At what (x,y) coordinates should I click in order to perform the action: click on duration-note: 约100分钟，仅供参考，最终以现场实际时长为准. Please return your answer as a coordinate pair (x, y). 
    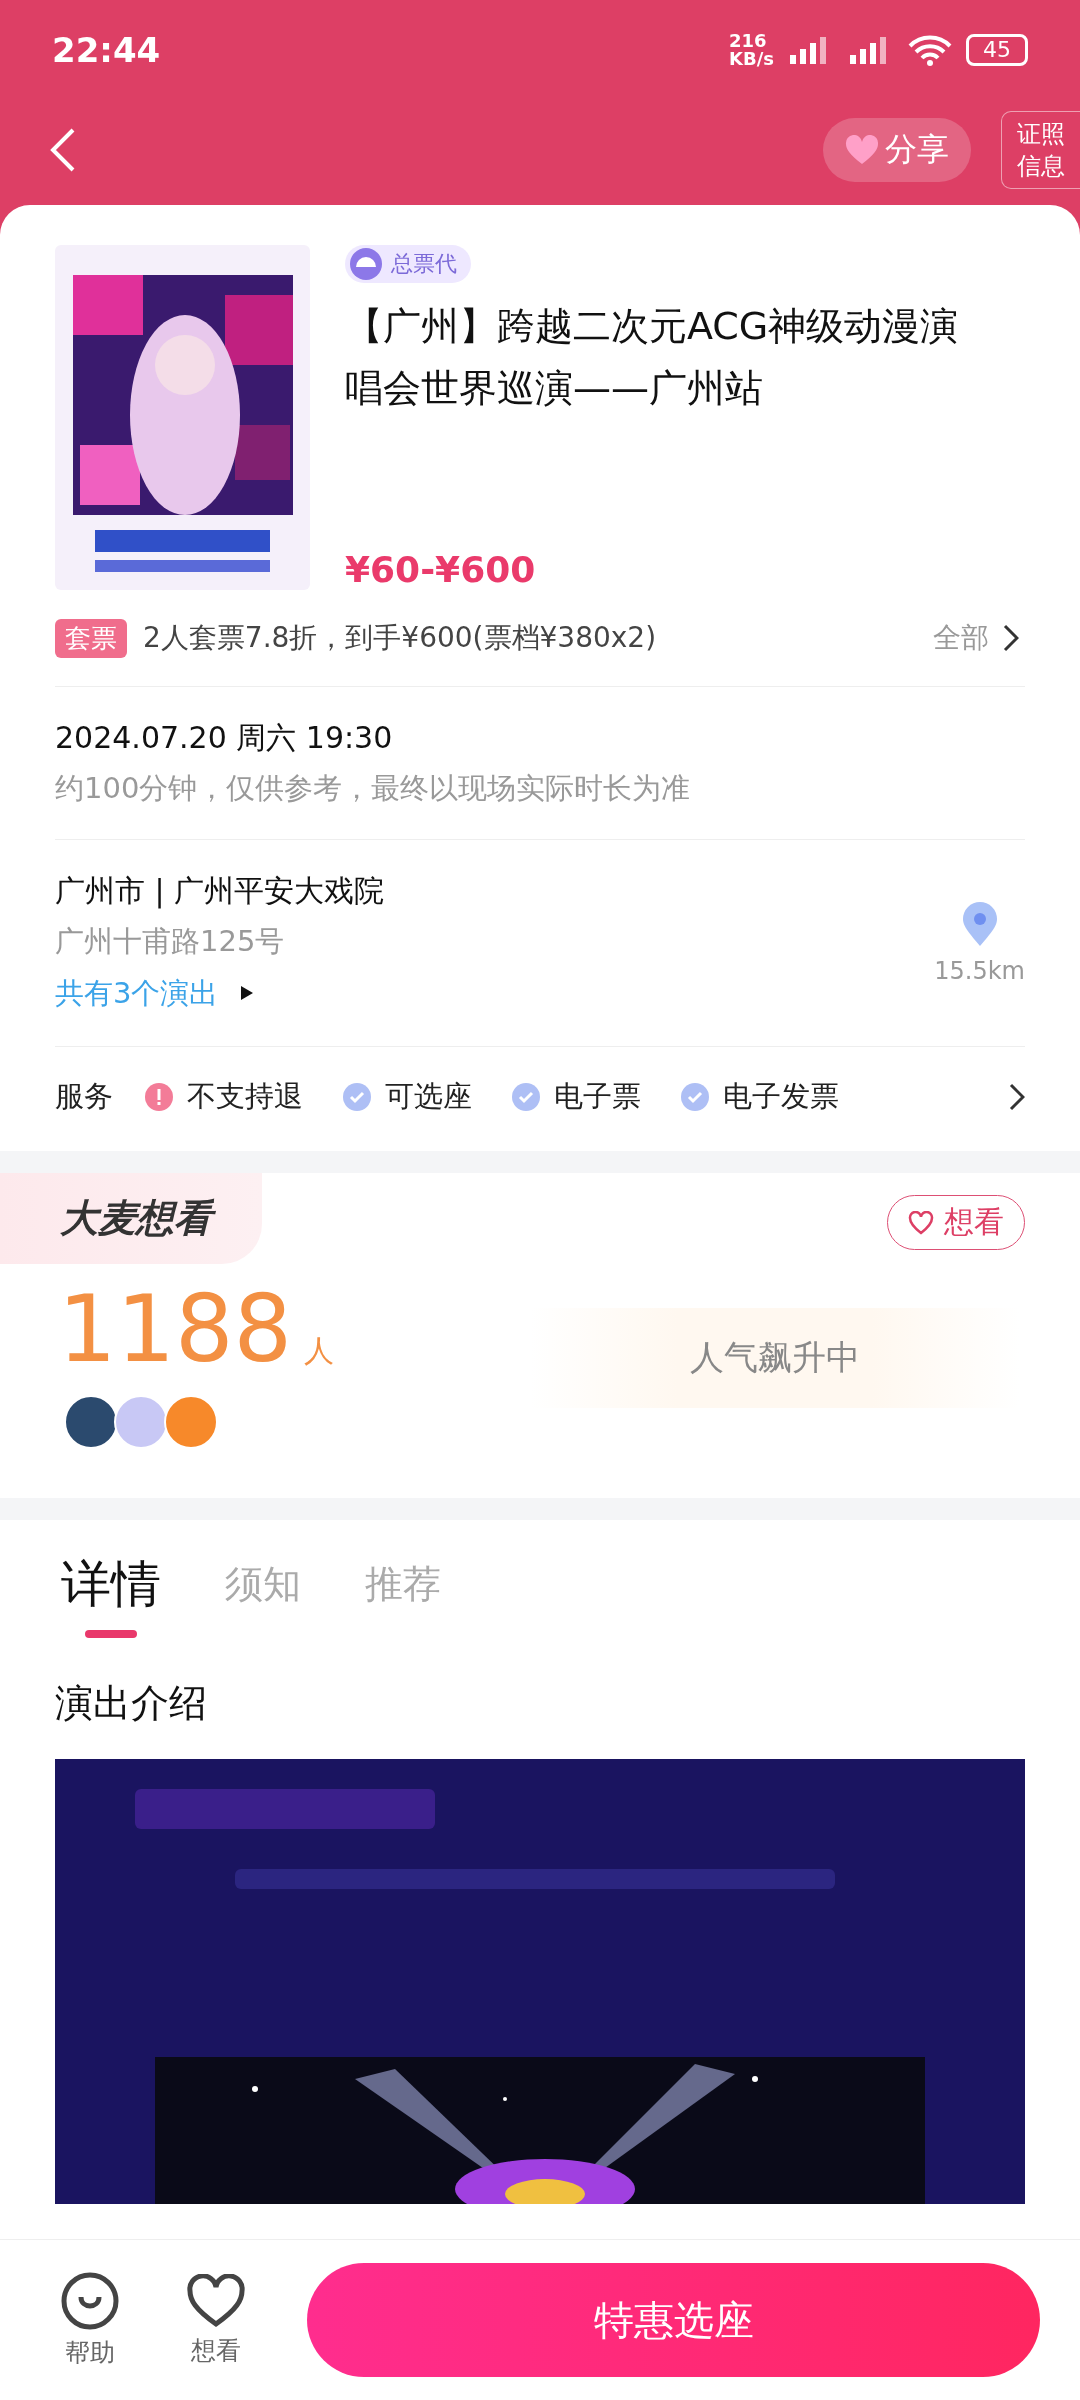
    Looking at the image, I should click on (373, 788).